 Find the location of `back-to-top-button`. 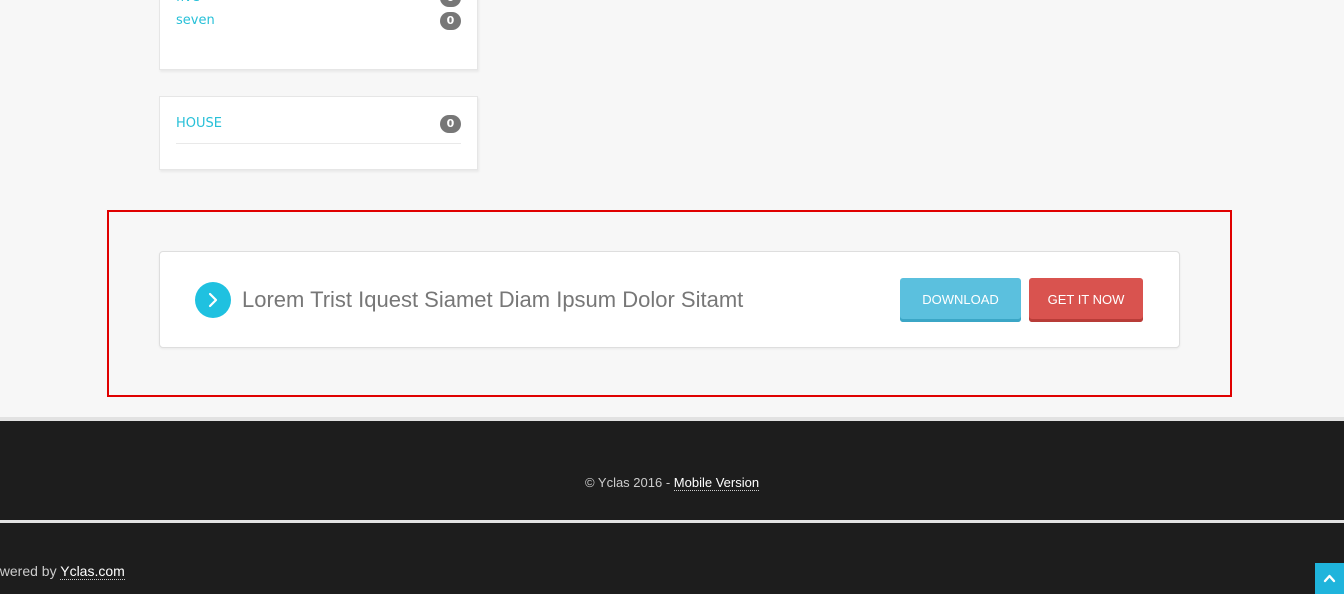

back-to-top-button is located at coordinates (1329, 578).